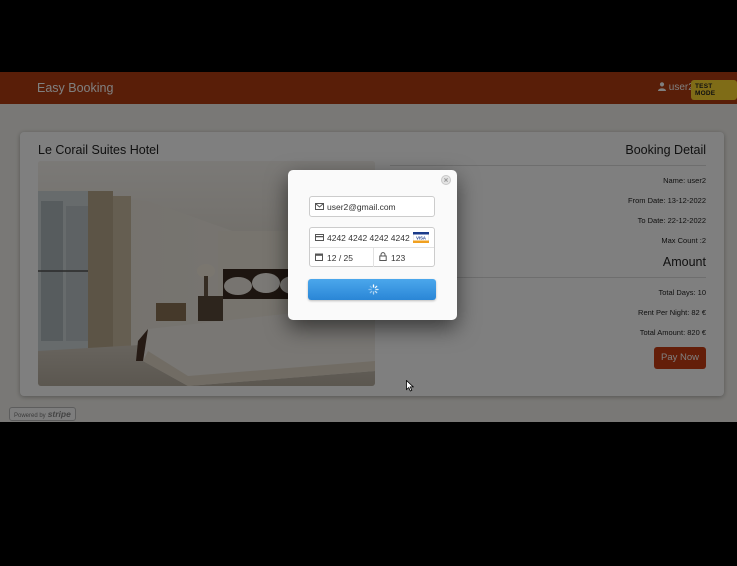 The height and width of the screenshot is (566, 737). I want to click on calendar-icon, so click(319, 257).